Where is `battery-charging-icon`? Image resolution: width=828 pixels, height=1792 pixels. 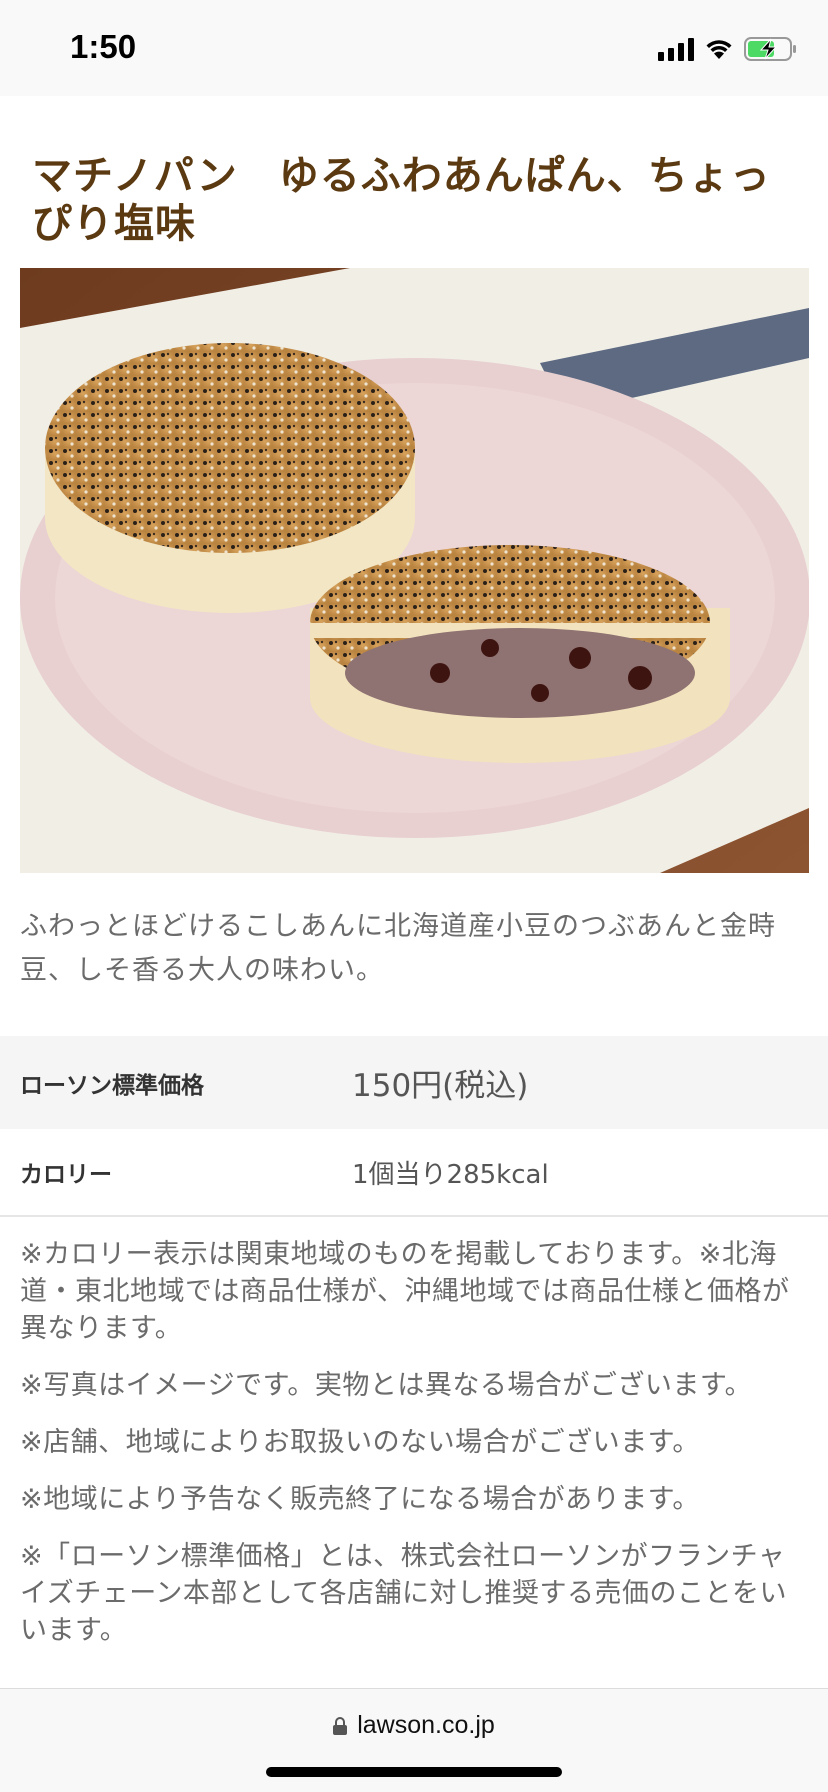 battery-charging-icon is located at coordinates (770, 49).